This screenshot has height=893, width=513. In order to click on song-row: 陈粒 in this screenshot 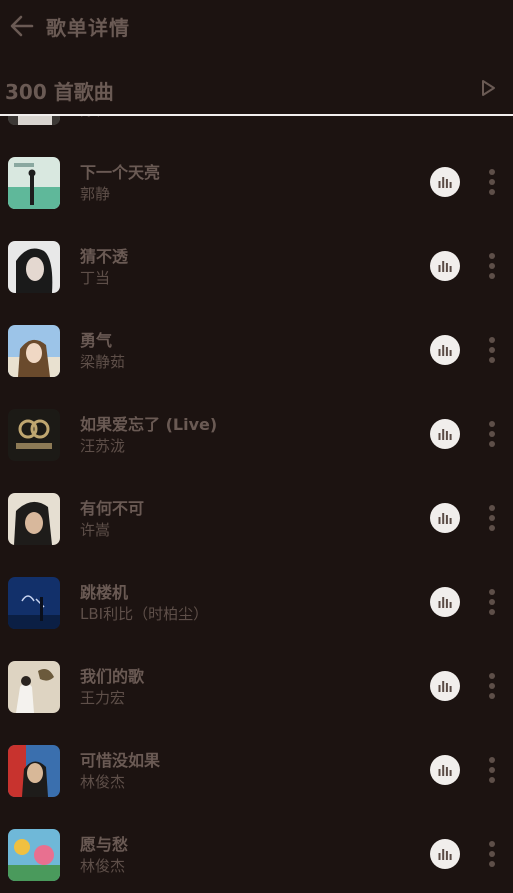, I will do `click(256, 128)`.